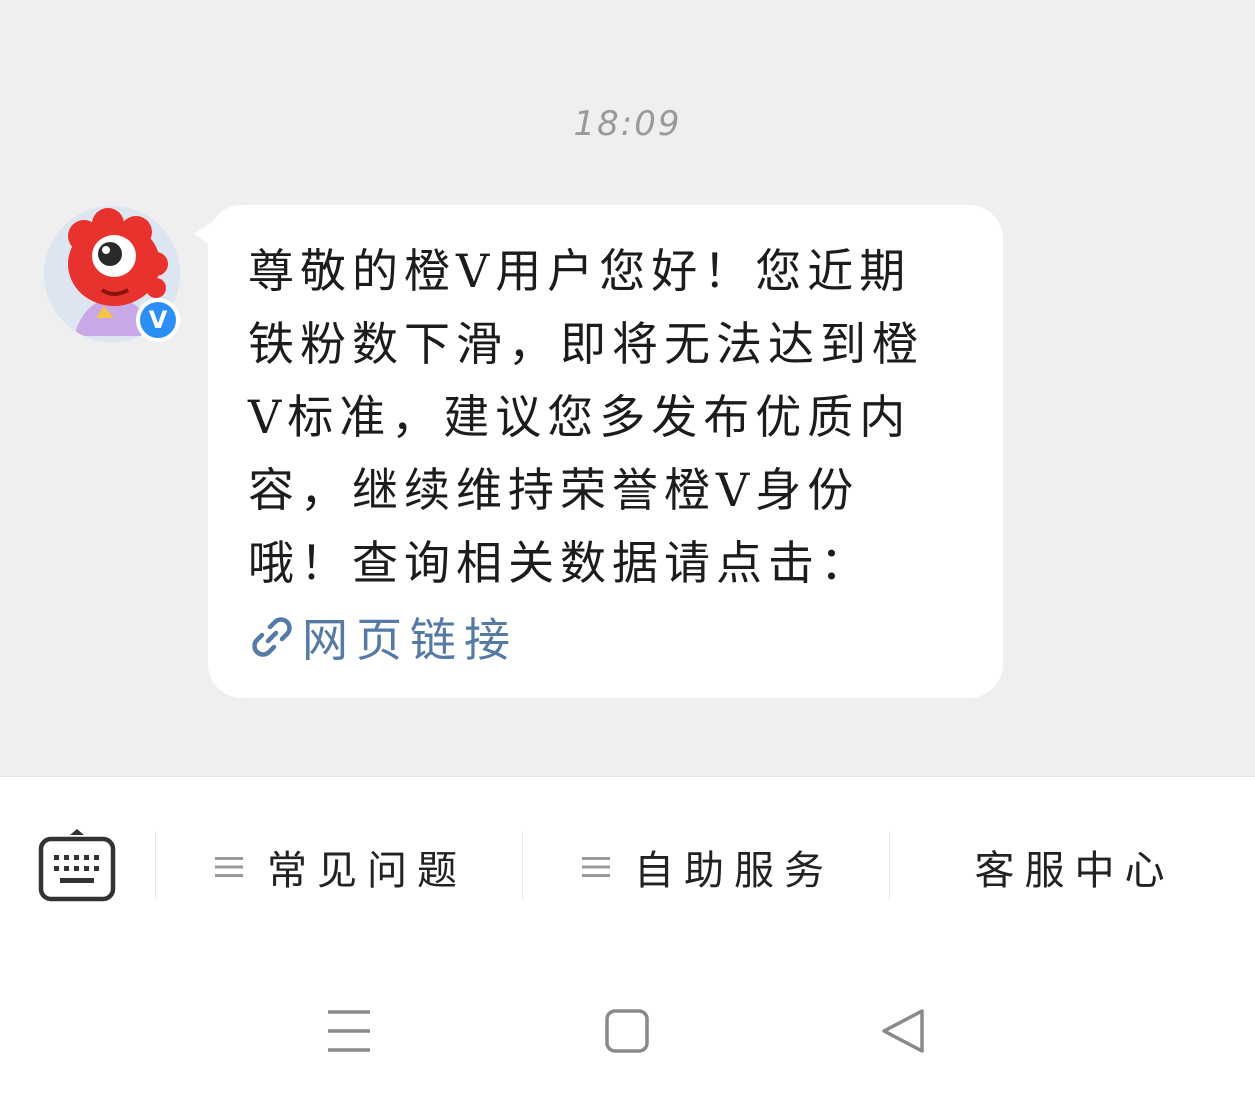  What do you see at coordinates (605, 636) in the screenshot?
I see `web-link: 网页链接` at bounding box center [605, 636].